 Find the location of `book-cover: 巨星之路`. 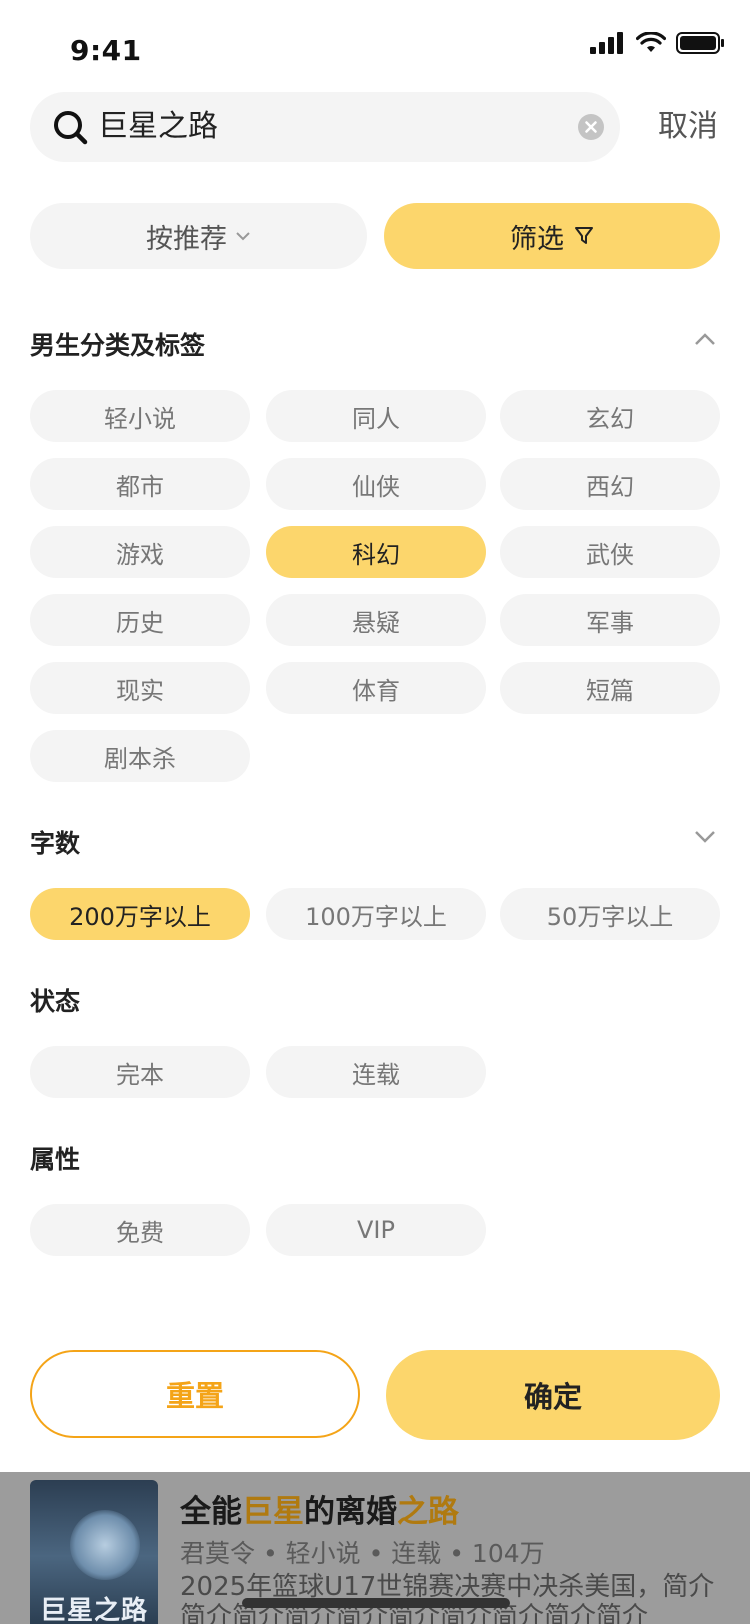

book-cover: 巨星之路 is located at coordinates (94, 1552).